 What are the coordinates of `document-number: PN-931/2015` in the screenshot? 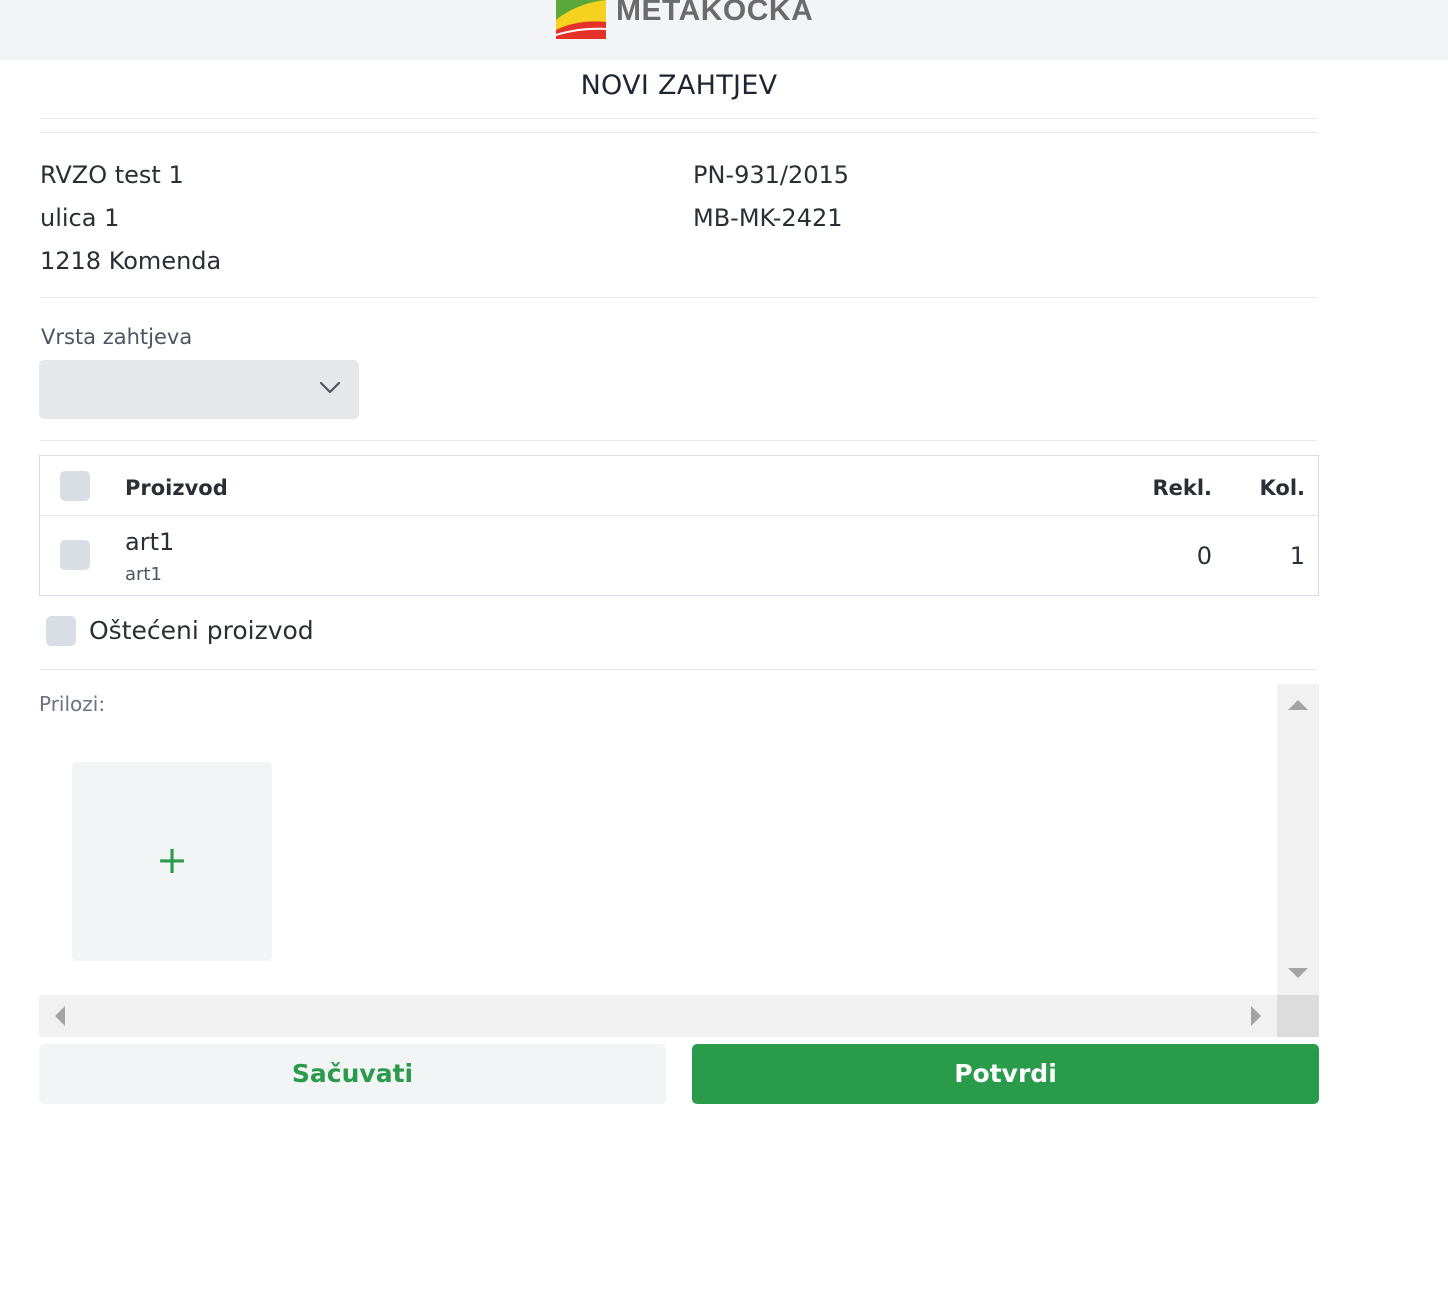 It's located at (771, 175).